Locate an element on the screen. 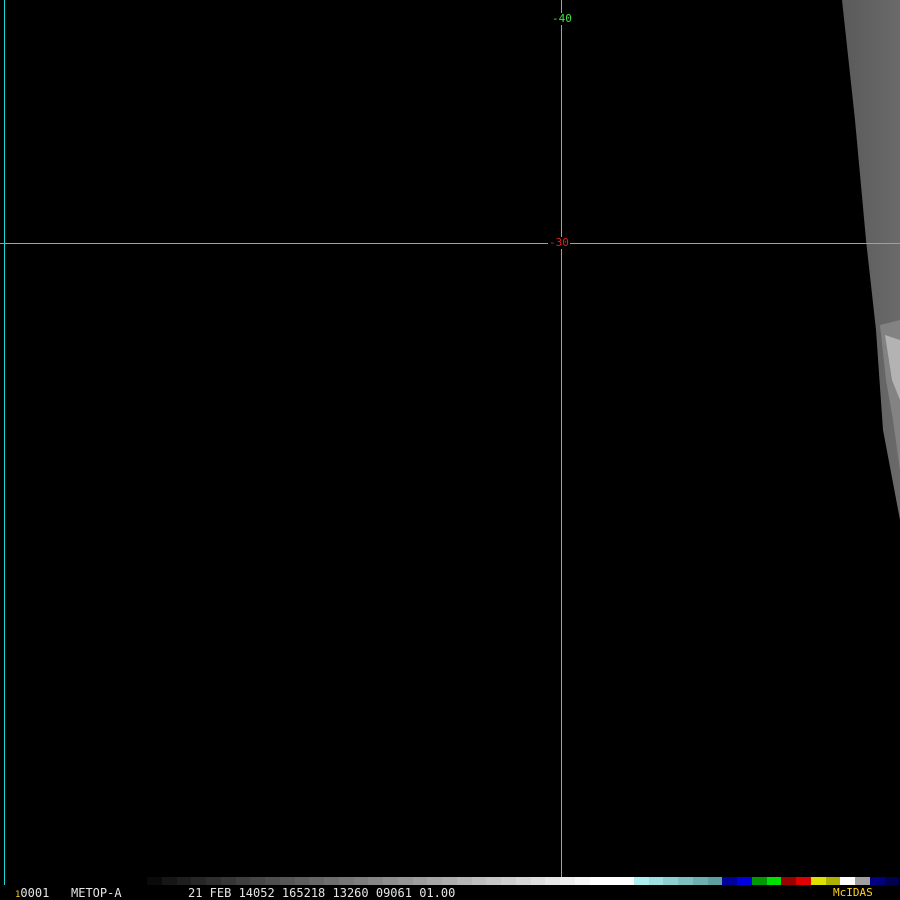 This screenshot has height=900, width=900. satellite-swath-edge is located at coordinates (871, 260).